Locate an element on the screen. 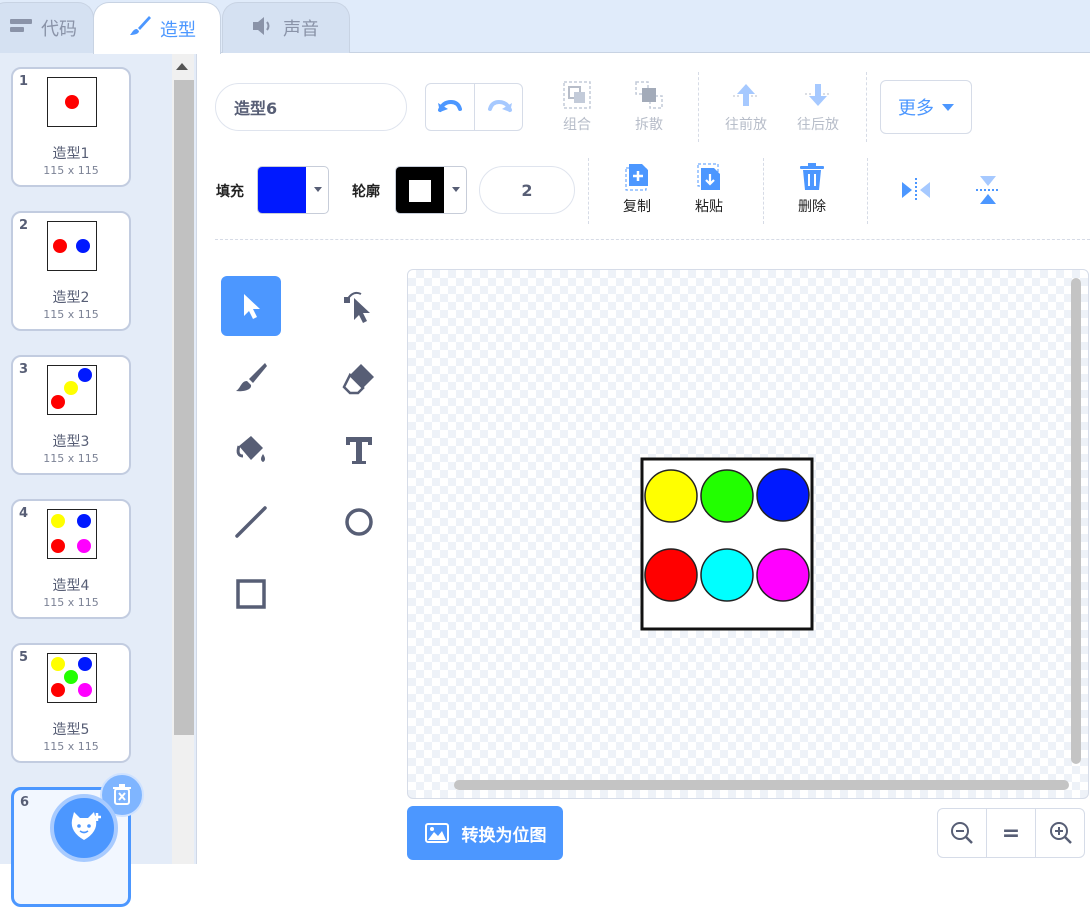 This screenshot has height=907, width=1090. reshape-tool is located at coordinates (359, 306).